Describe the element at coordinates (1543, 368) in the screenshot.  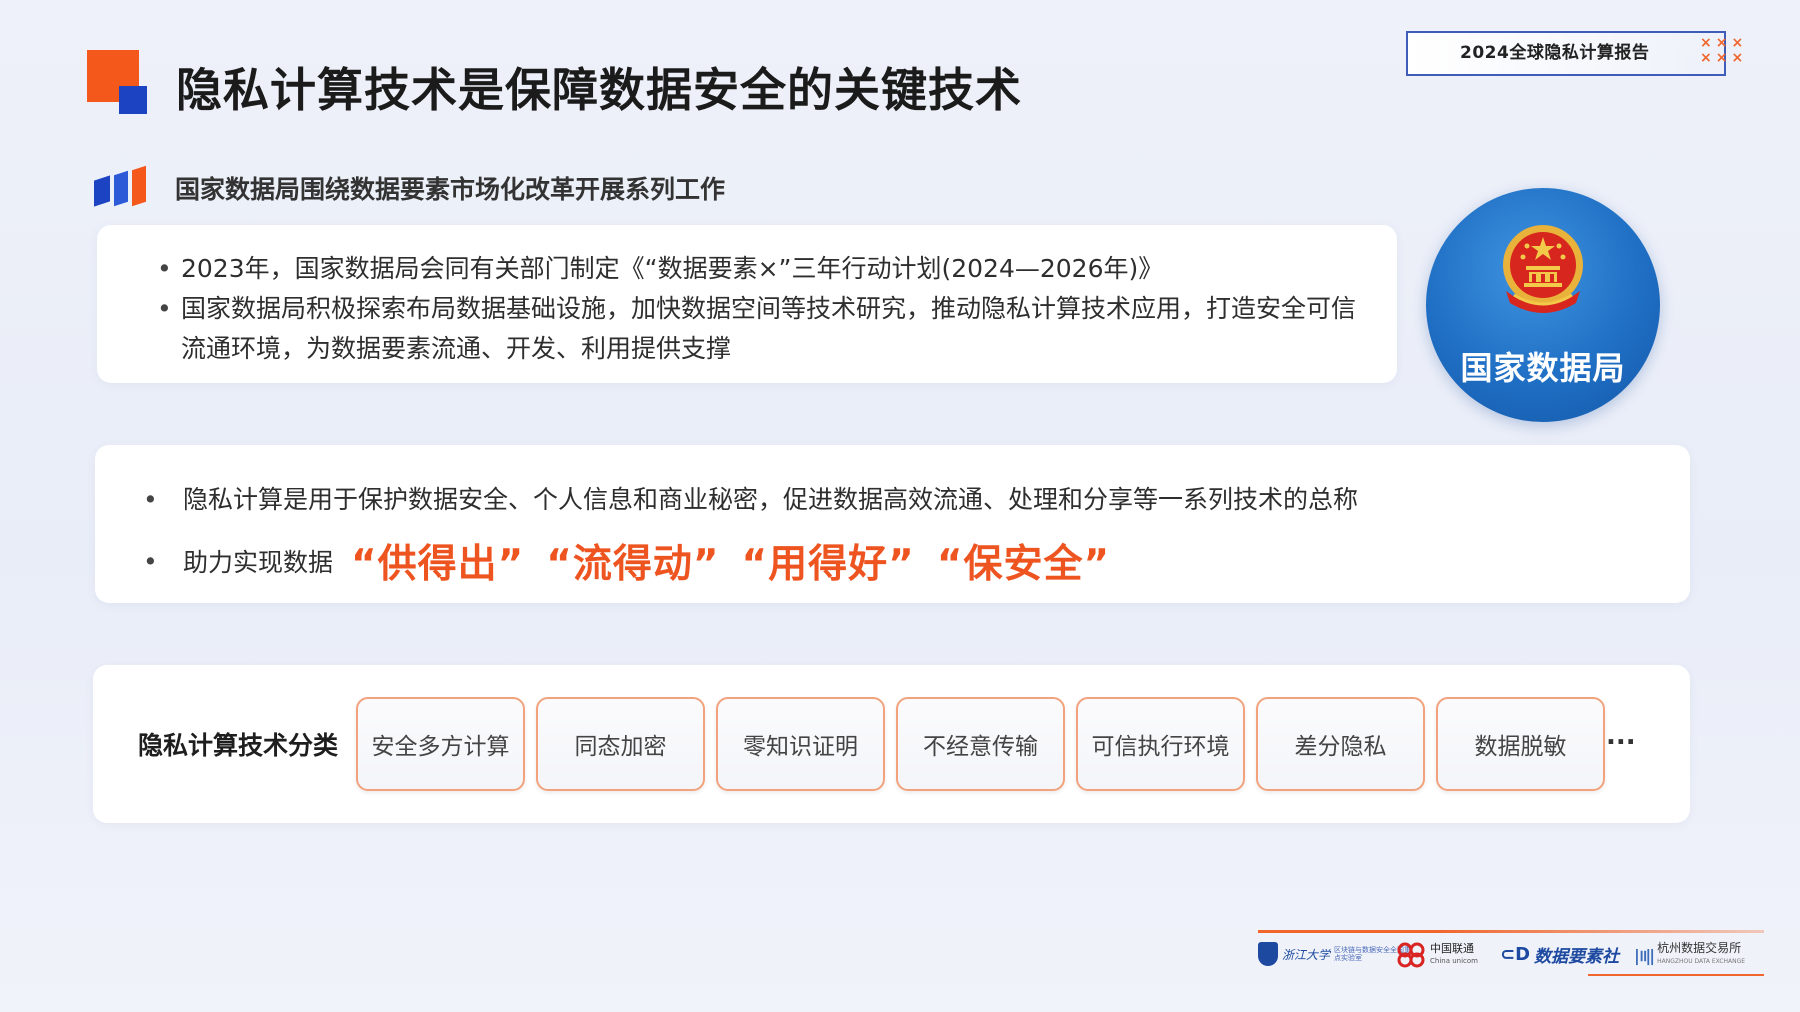
I see `national-data-bureau-label: 国家数据局` at that location.